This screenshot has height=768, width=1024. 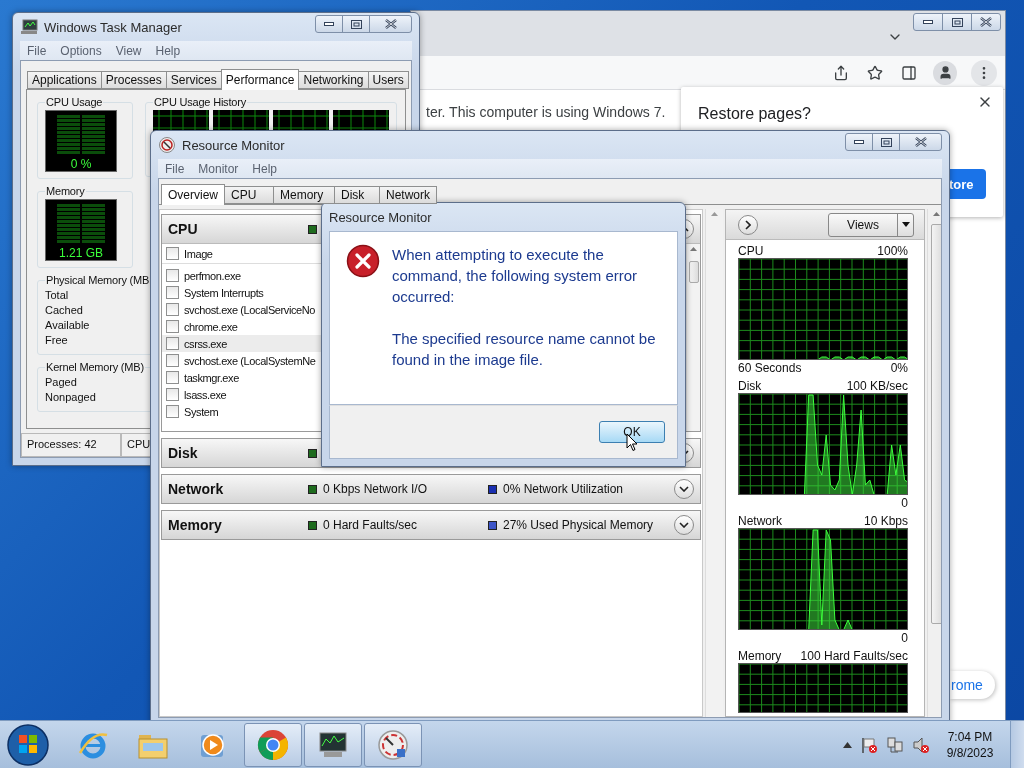 I want to click on profile-icon, so click(x=945, y=72).